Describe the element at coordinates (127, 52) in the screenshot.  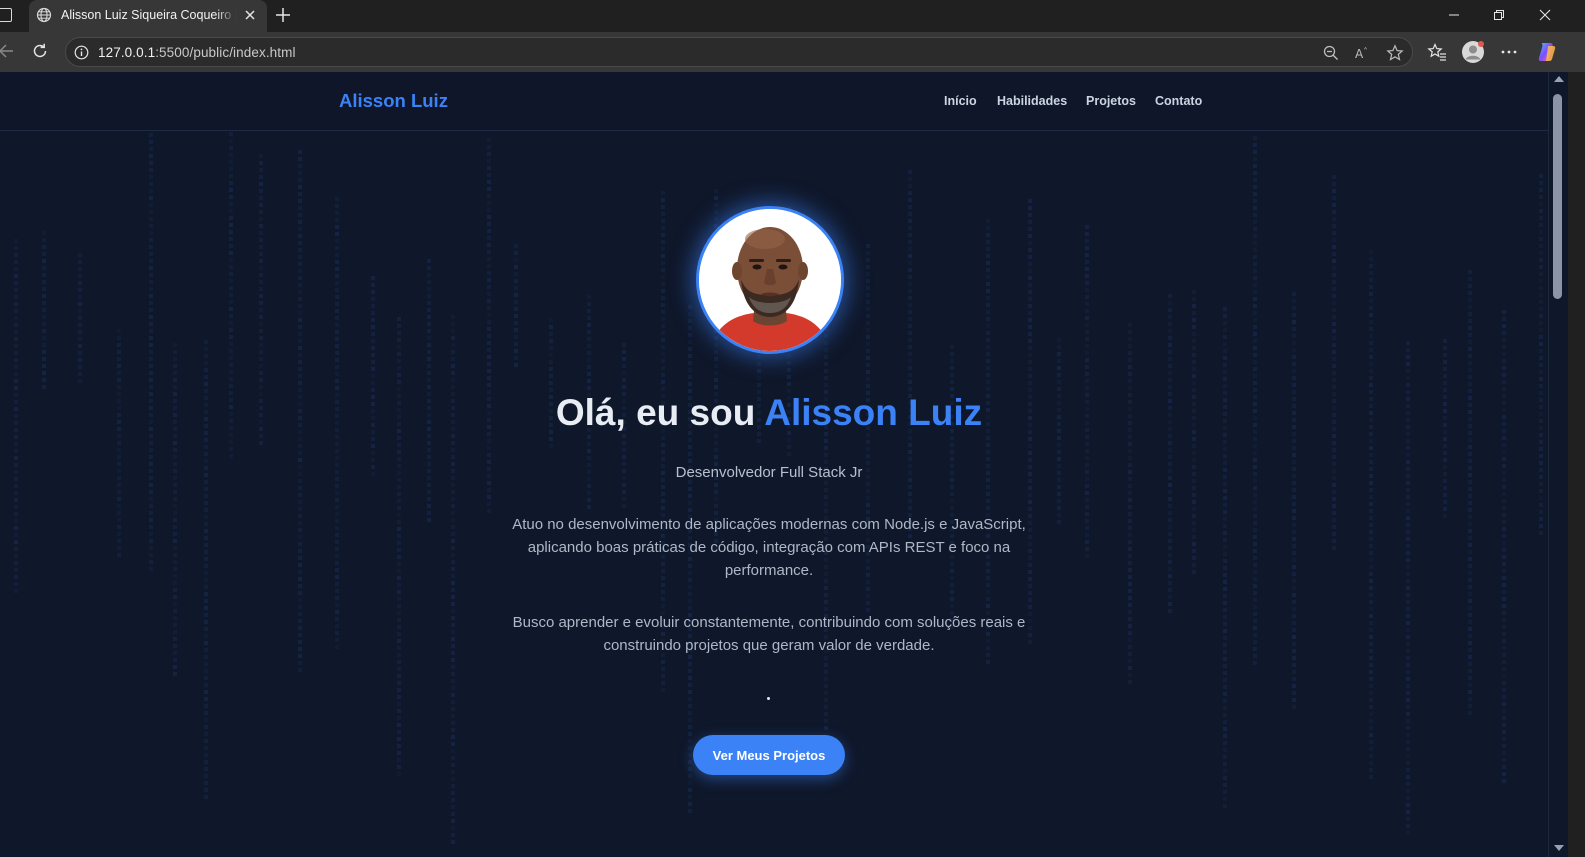
I see `url-host: 127.0.0.1` at that location.